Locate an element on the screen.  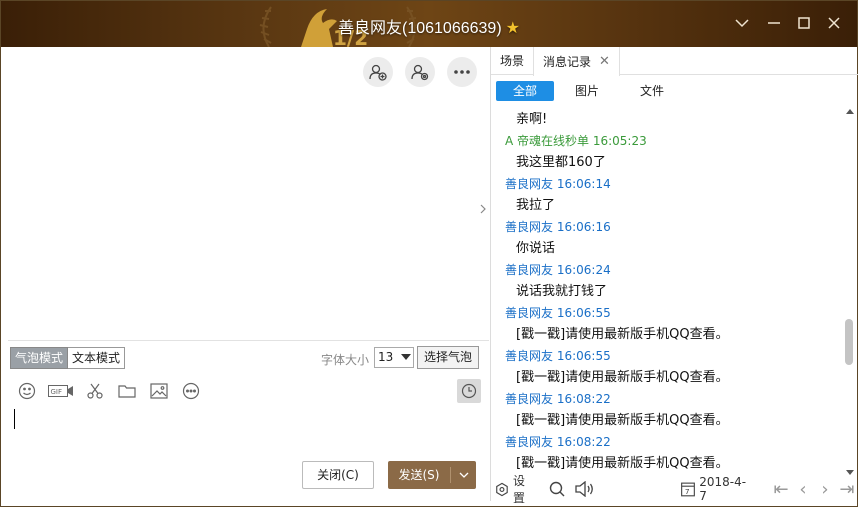
emoji-button is located at coordinates (27, 391).